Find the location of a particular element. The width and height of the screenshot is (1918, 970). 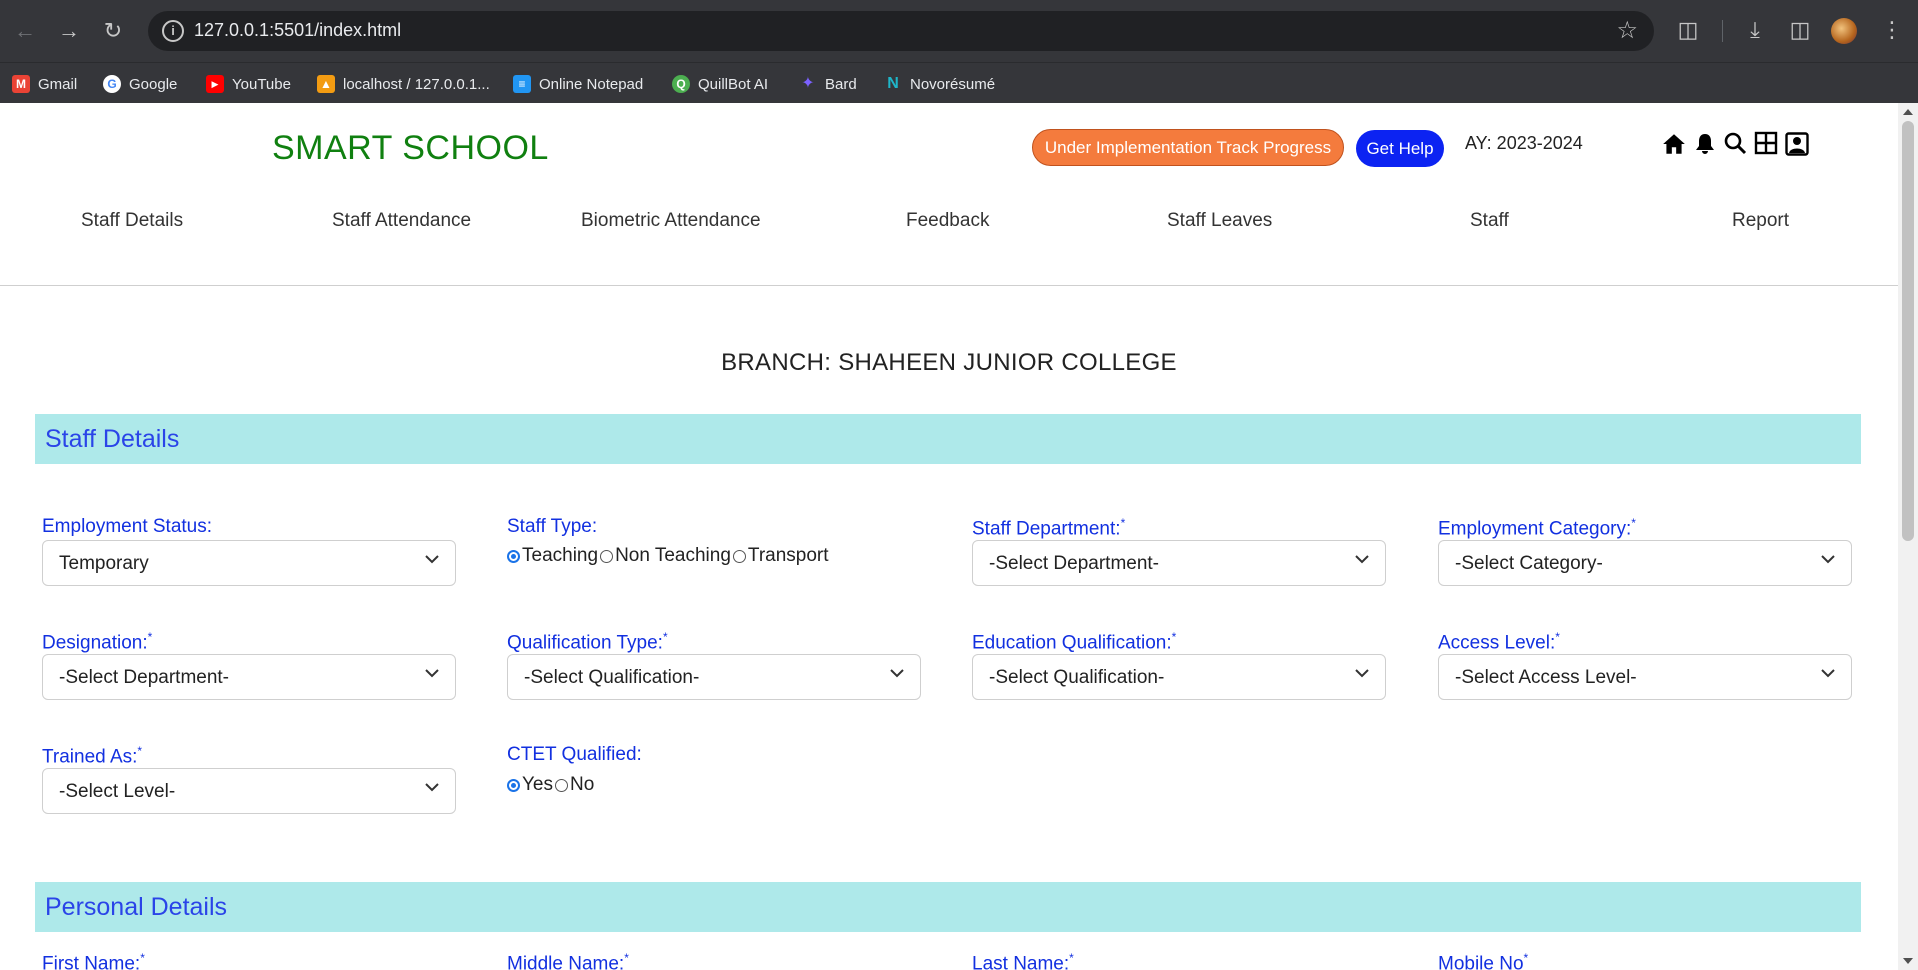

middle-name-label: Middle Name:* is located at coordinates (568, 960).